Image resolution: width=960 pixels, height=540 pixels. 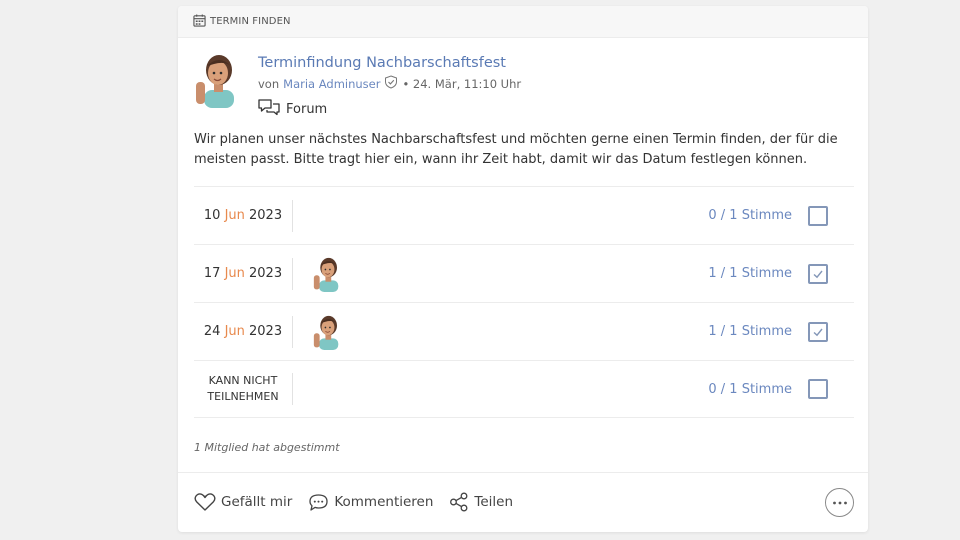 What do you see at coordinates (524, 331) in the screenshot?
I see `poll-option-row: 24 Jun 2023 1 / 1 Stimme` at bounding box center [524, 331].